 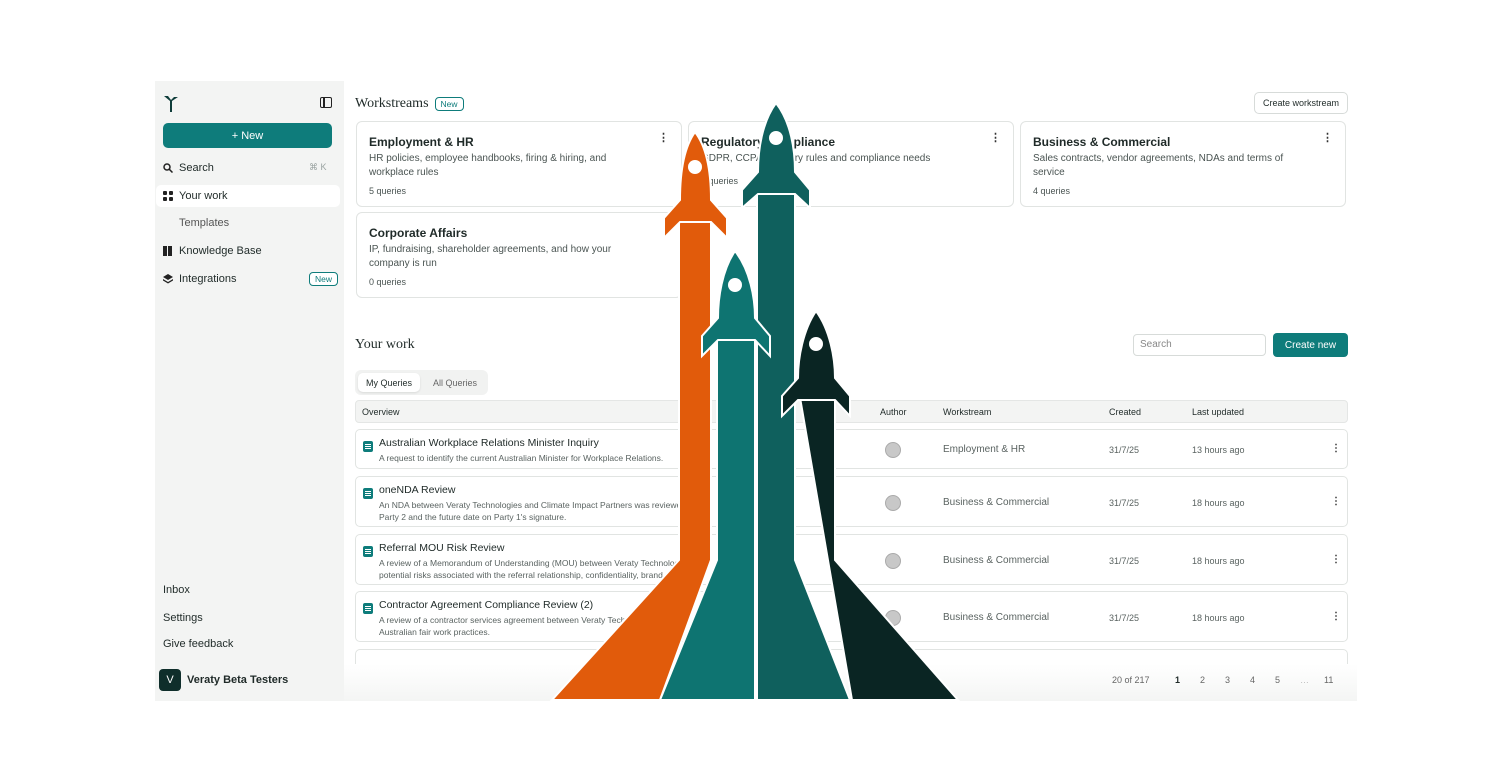 I want to click on org-avatar: V, so click(x=170, y=680).